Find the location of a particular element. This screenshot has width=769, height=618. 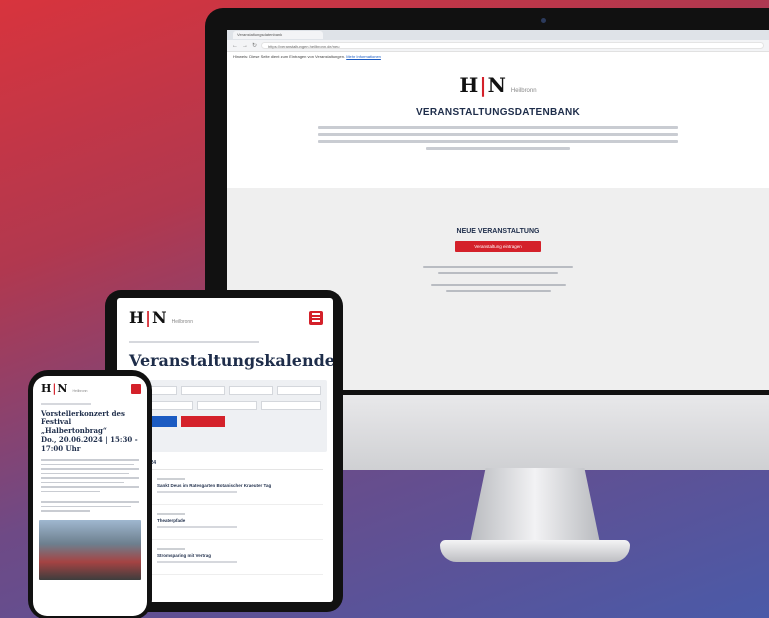

event-photo is located at coordinates (90, 549).